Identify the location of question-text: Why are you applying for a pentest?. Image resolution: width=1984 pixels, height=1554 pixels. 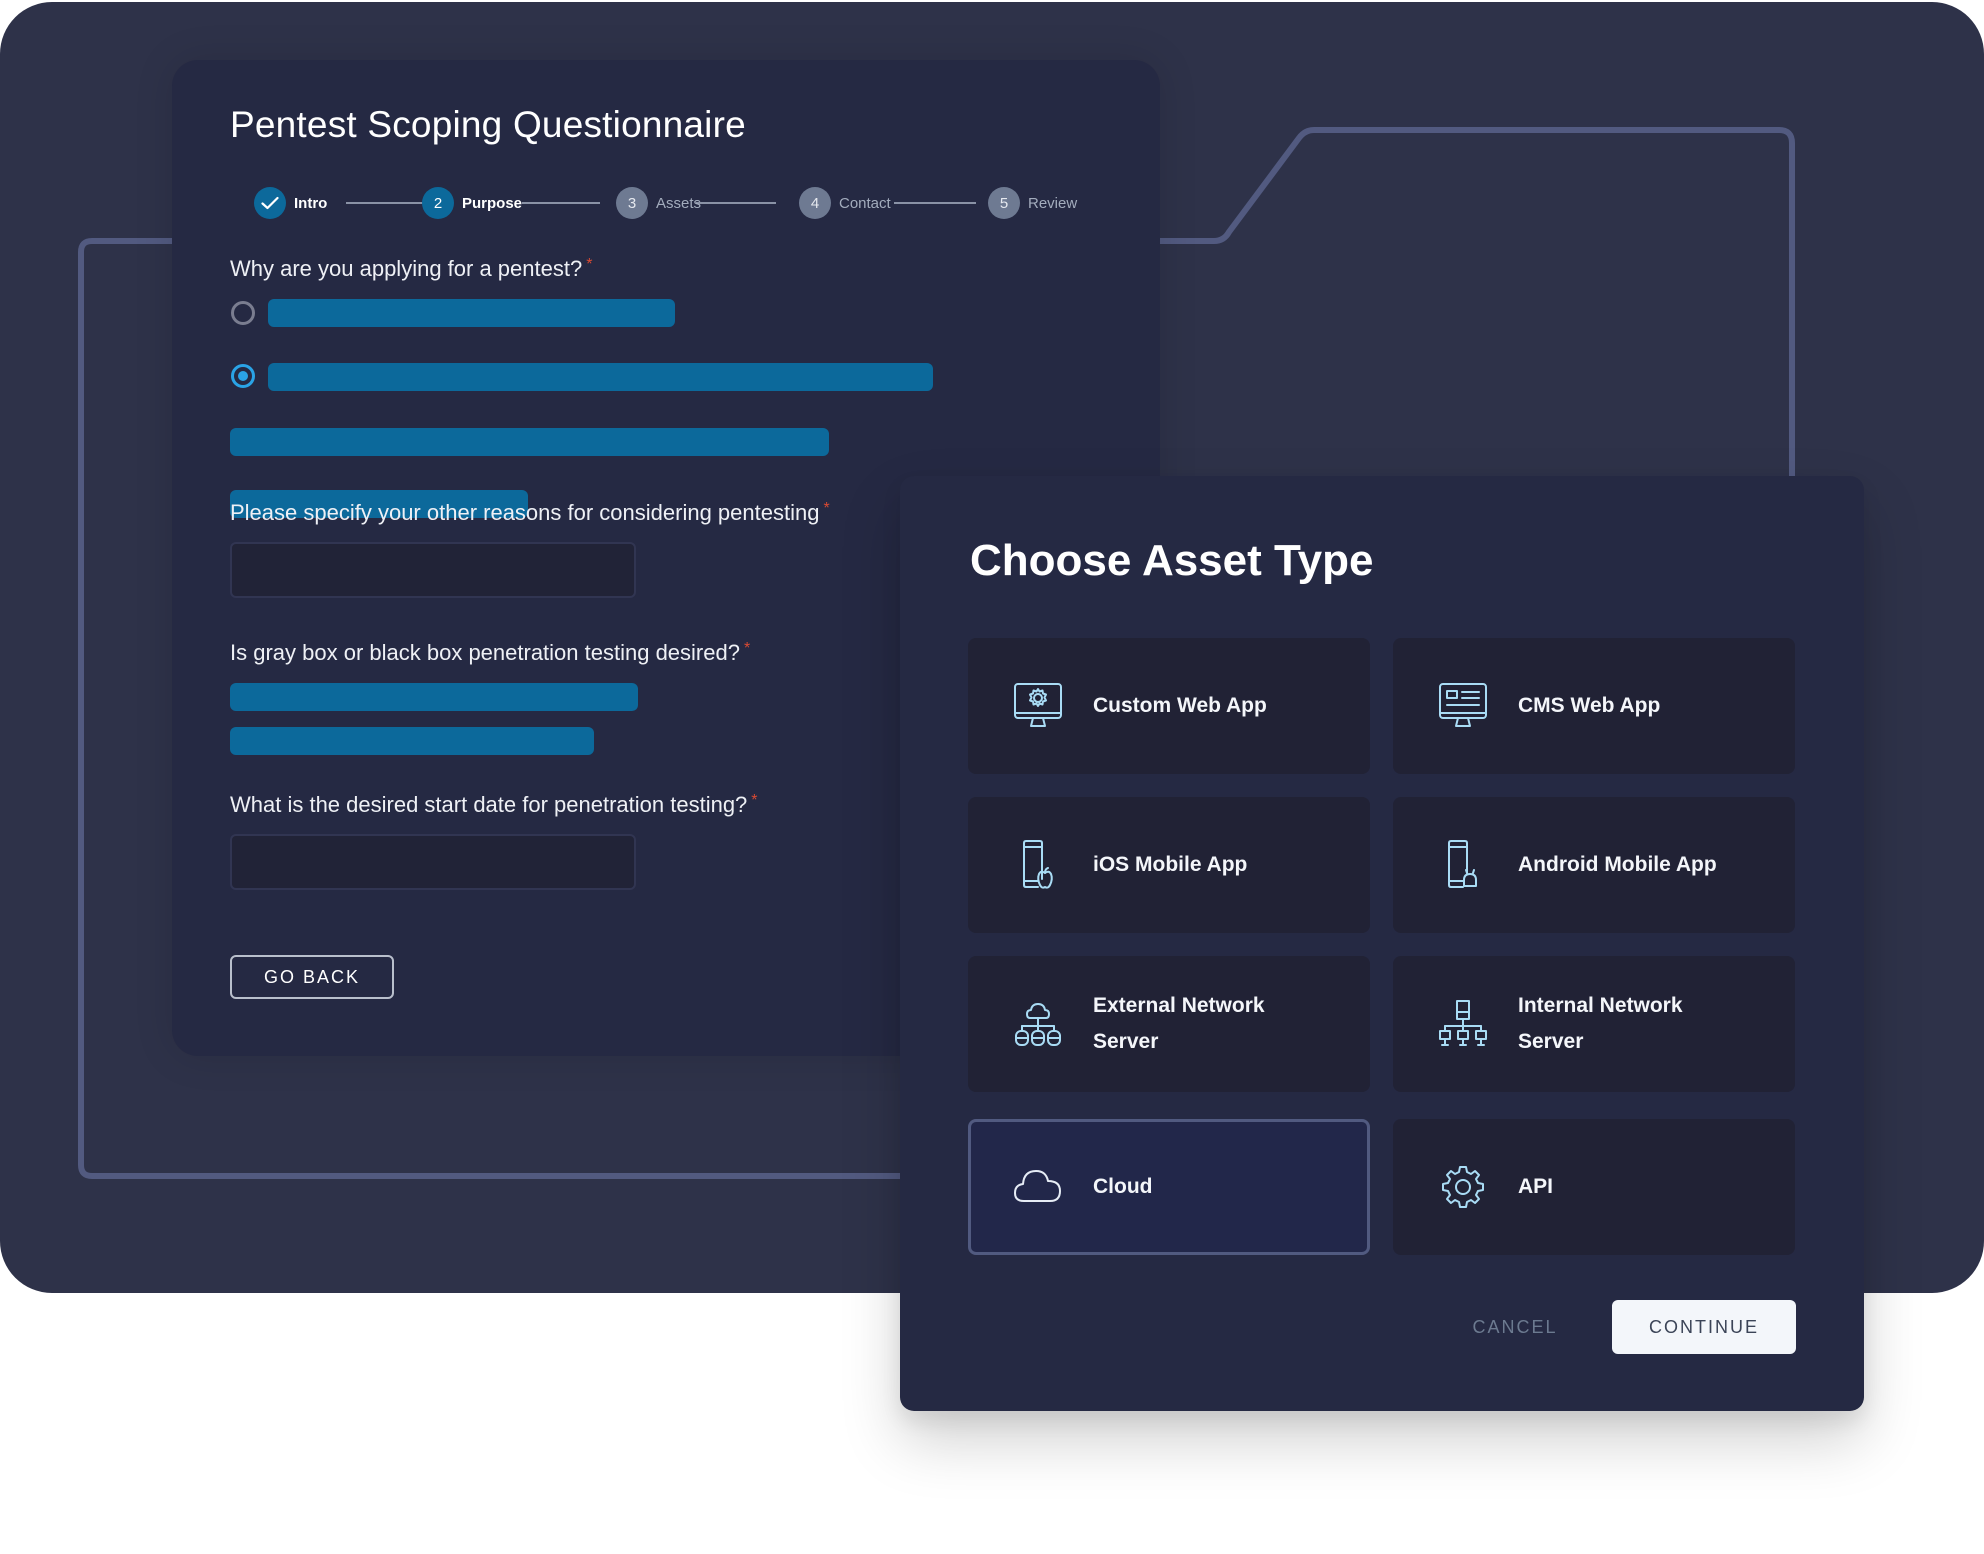
(406, 268).